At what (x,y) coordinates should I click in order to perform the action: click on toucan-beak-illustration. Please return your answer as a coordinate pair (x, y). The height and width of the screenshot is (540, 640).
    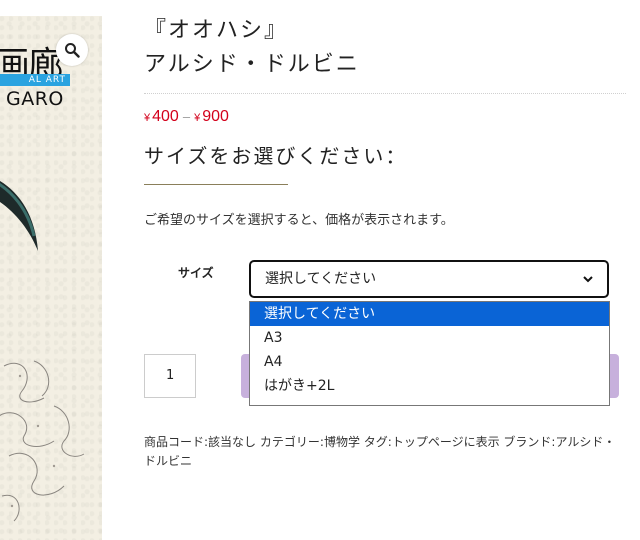
    Looking at the image, I should click on (19, 216).